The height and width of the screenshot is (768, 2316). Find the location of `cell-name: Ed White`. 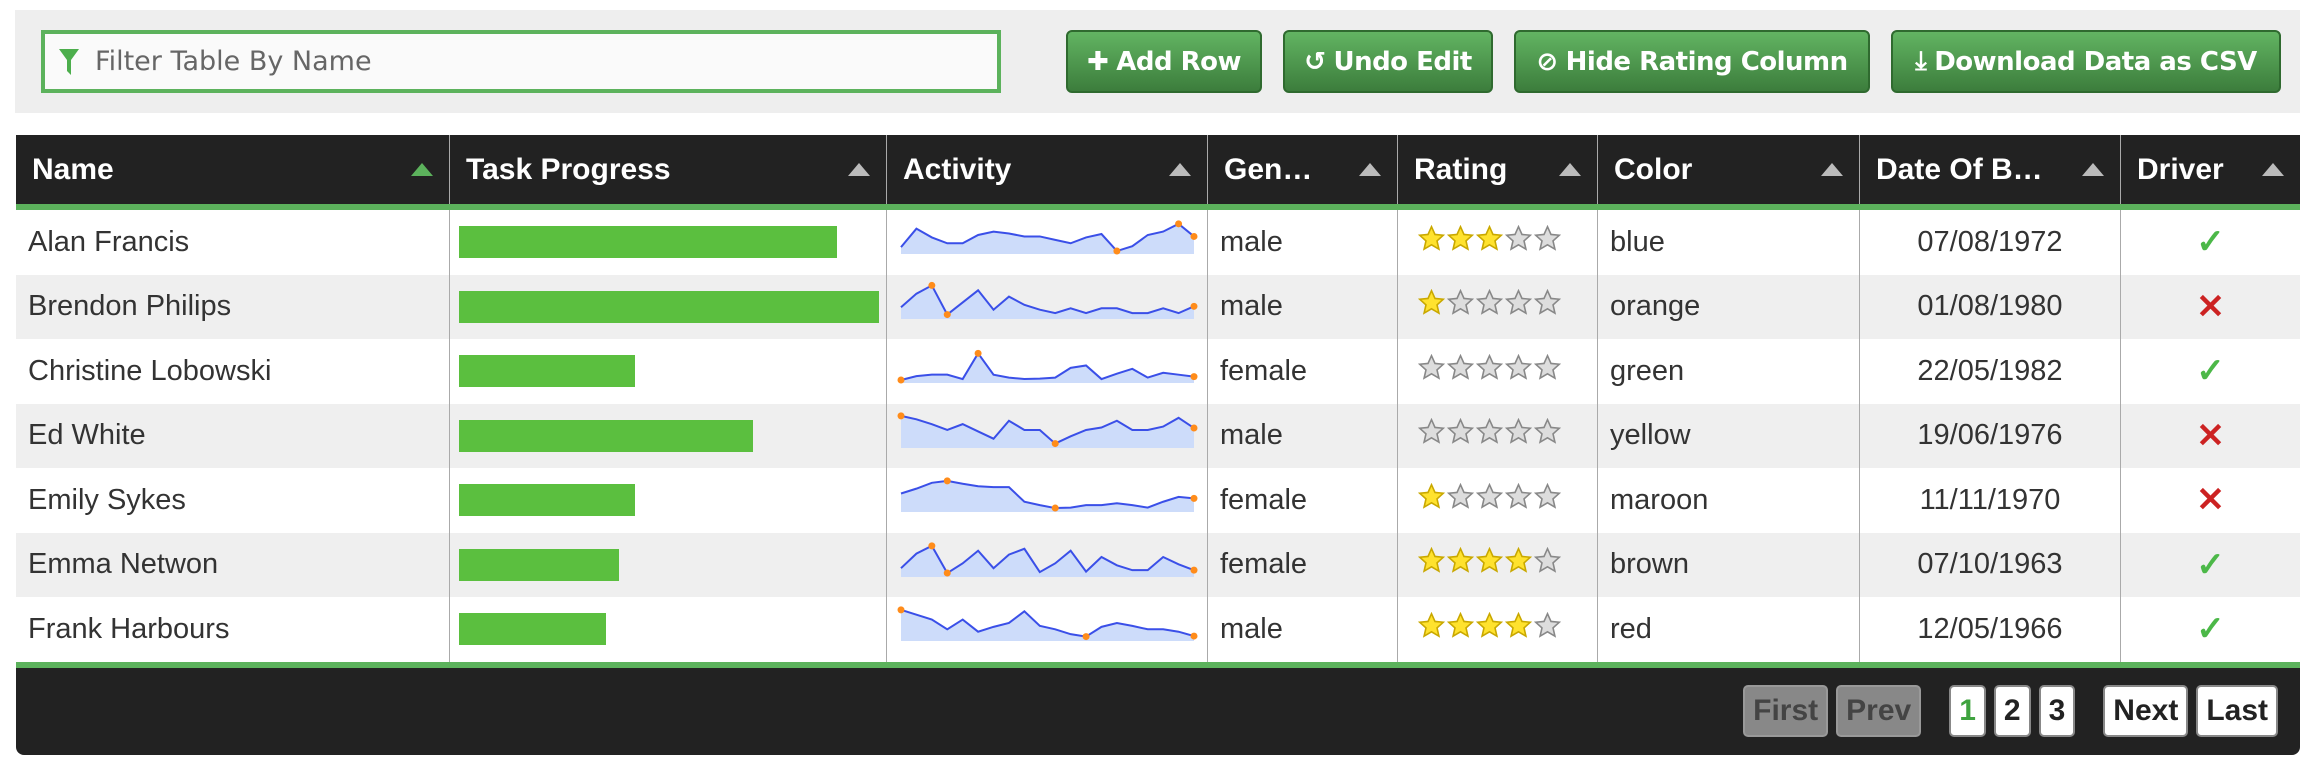

cell-name: Ed White is located at coordinates (233, 435).